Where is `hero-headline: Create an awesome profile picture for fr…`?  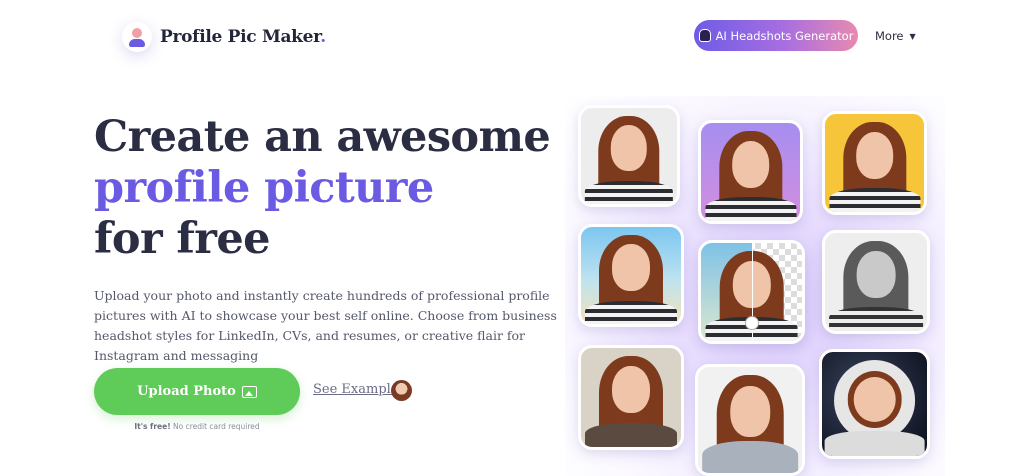
hero-headline: Create an awesome profile picture for fr… is located at coordinates (324, 188).